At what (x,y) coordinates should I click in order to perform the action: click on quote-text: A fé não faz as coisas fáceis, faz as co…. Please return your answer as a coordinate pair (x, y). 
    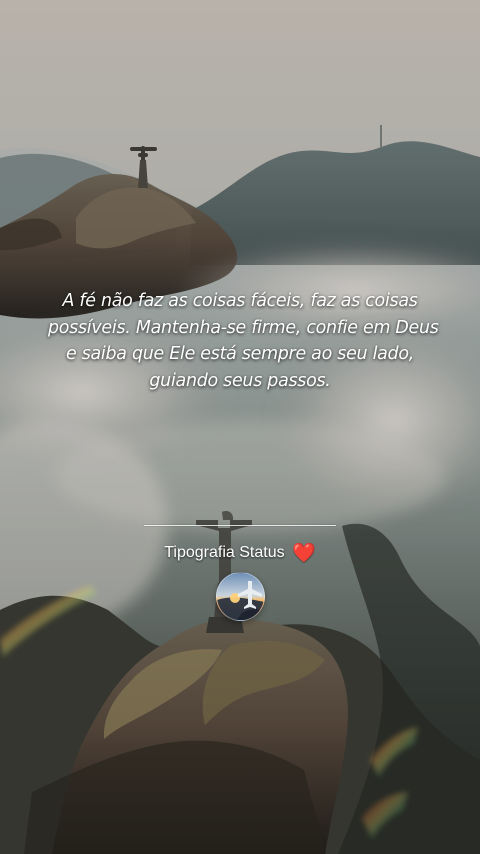
    Looking at the image, I should click on (243, 341).